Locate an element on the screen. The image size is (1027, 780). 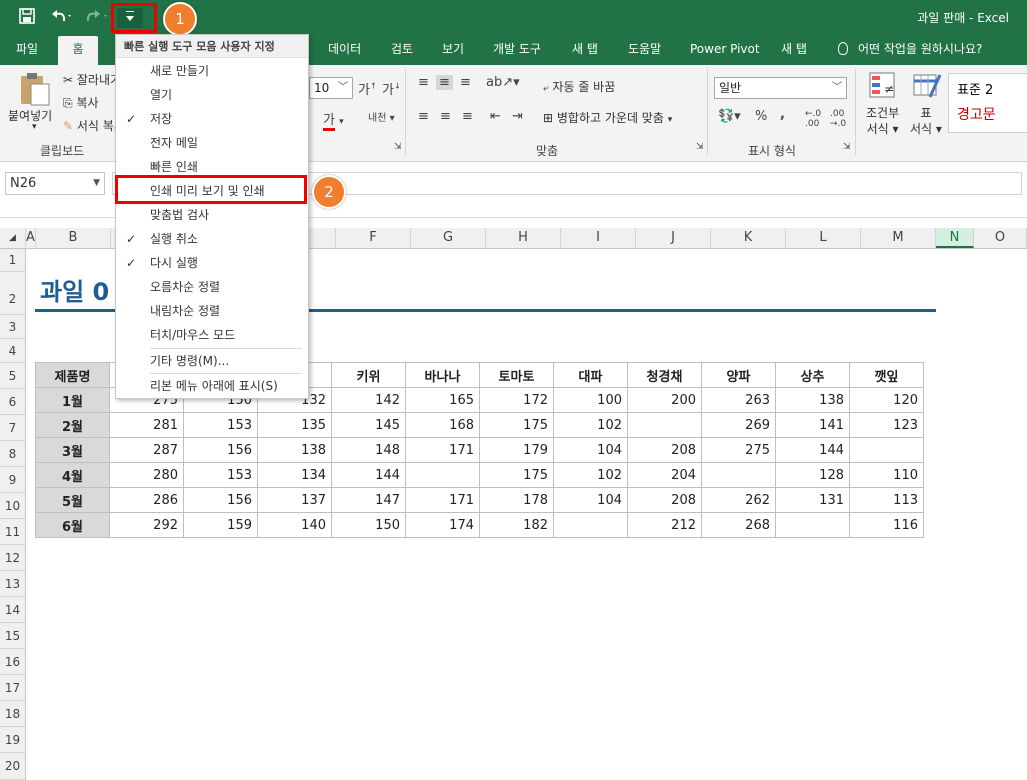
conditional-format-icon: ≠ is located at coordinates (883, 87).